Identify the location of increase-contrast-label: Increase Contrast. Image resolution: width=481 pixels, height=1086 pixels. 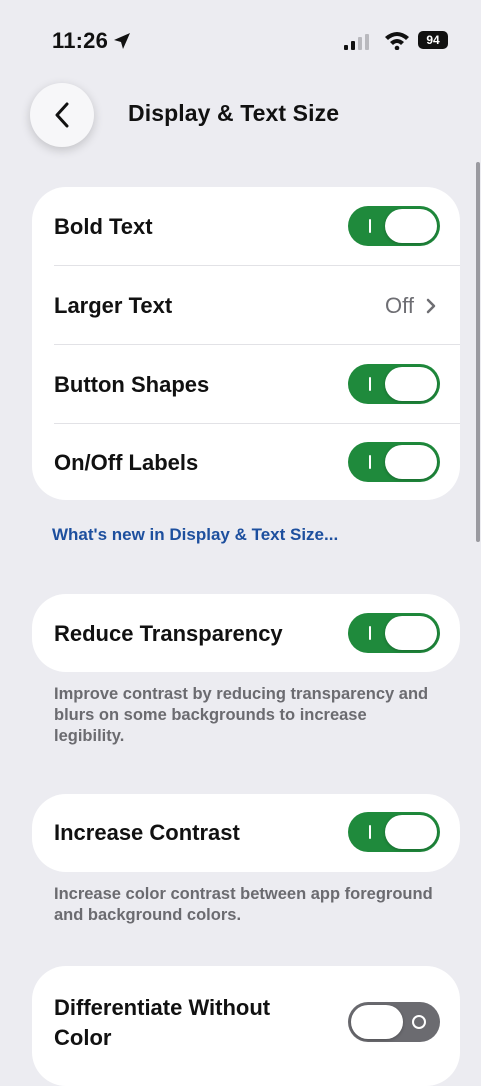
(147, 832).